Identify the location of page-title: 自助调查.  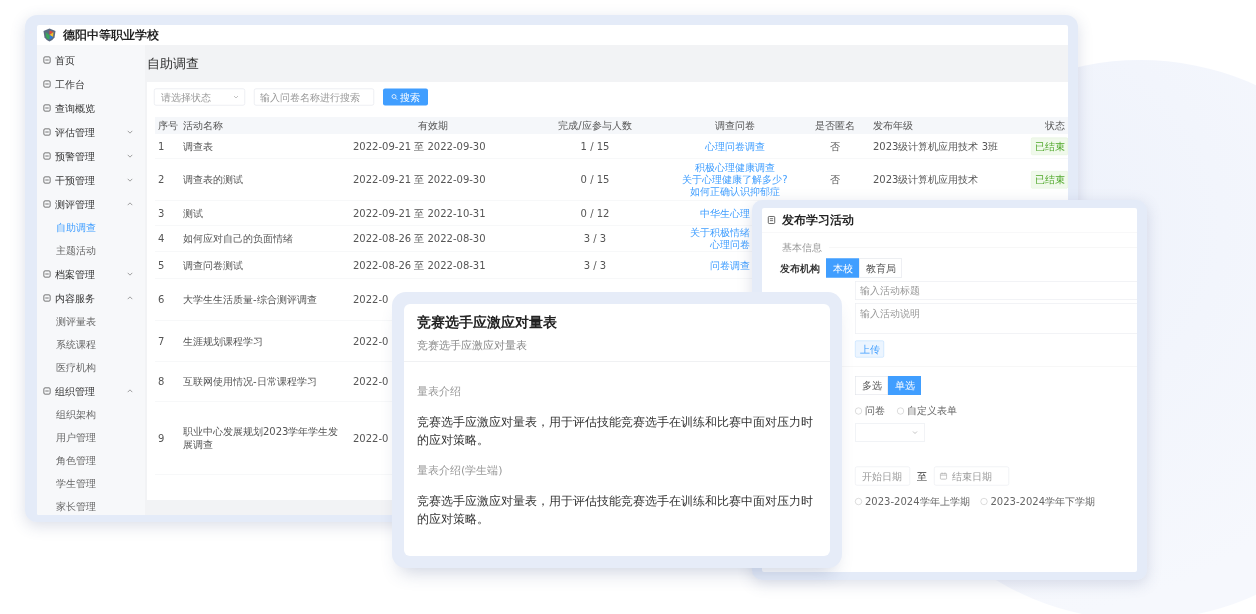
(173, 63).